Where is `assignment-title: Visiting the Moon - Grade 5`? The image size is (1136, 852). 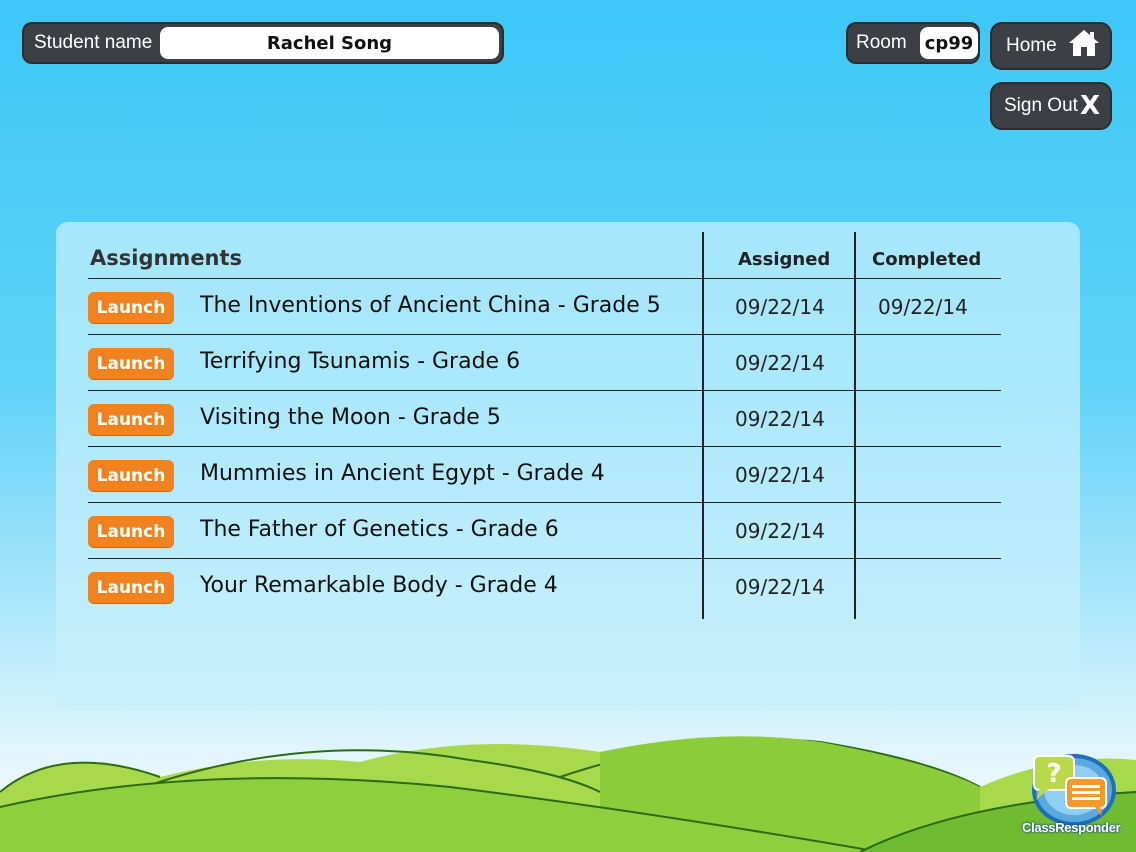
assignment-title: Visiting the Moon - Grade 5 is located at coordinates (350, 417).